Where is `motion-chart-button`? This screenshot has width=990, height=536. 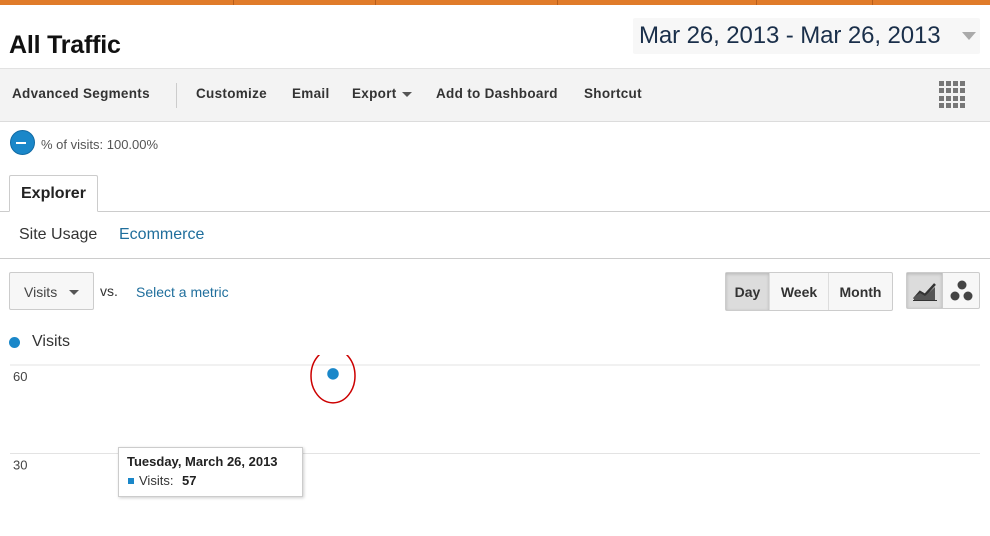
motion-chart-button is located at coordinates (961, 290).